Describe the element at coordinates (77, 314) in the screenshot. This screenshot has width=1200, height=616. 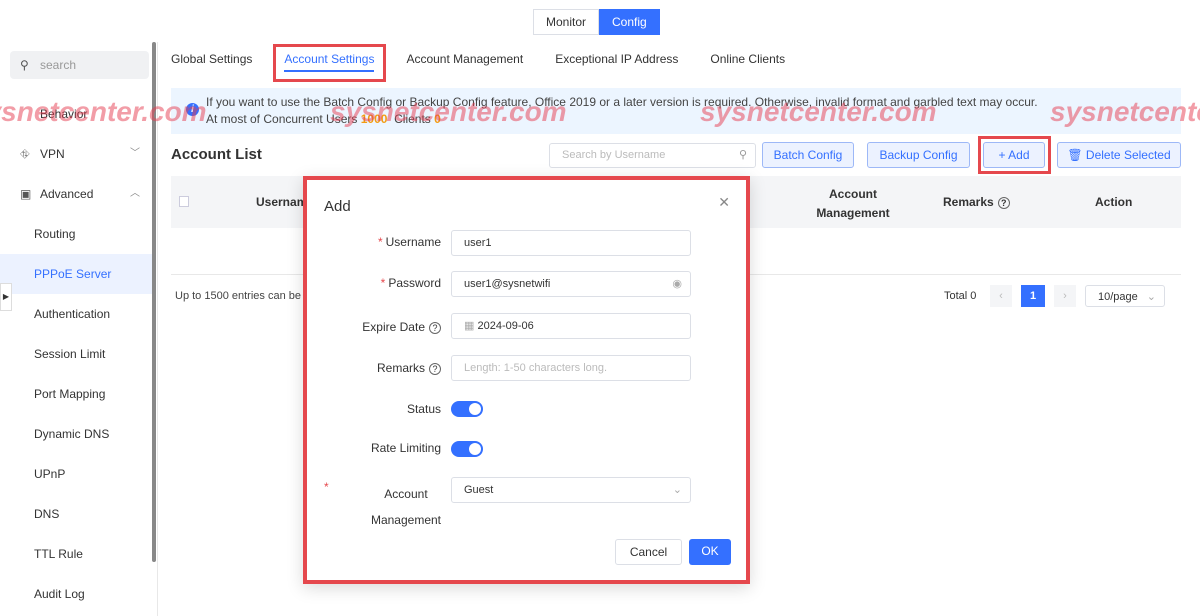
I see `sidebar-item-authentication: Authentication` at that location.